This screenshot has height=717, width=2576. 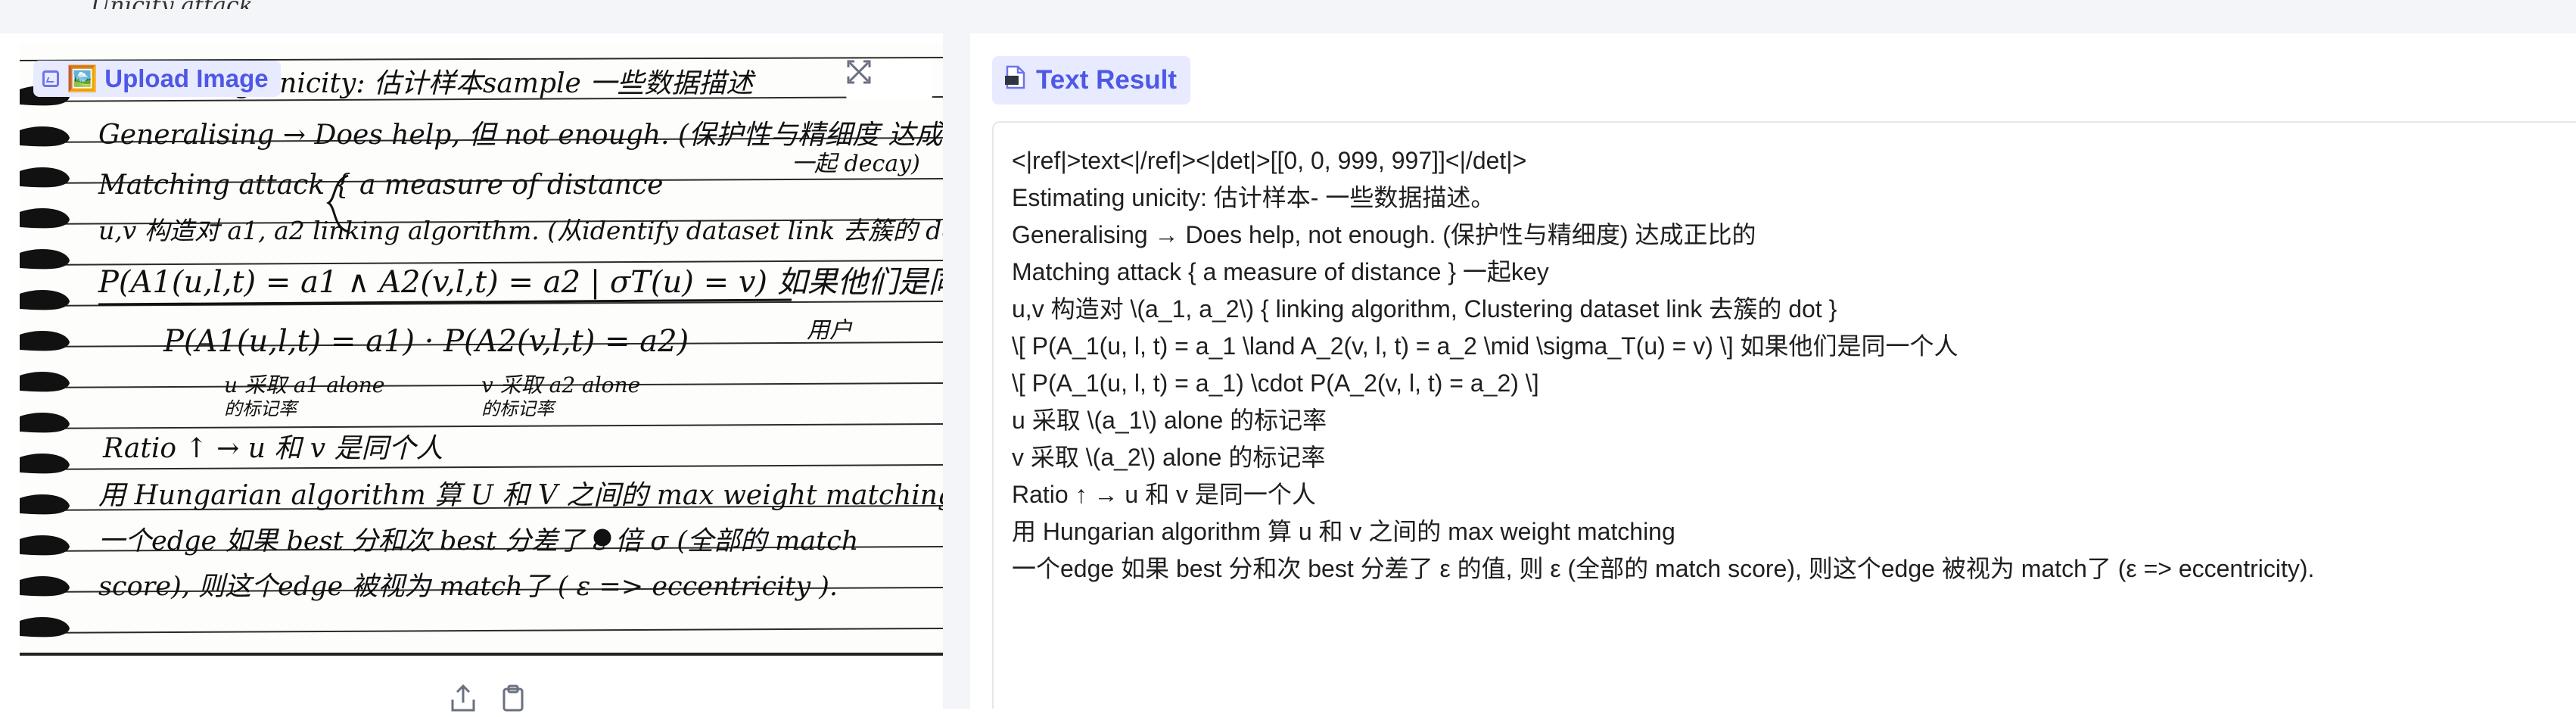 What do you see at coordinates (172, 5) in the screenshot?
I see `top-strip-text: Unicity attack` at bounding box center [172, 5].